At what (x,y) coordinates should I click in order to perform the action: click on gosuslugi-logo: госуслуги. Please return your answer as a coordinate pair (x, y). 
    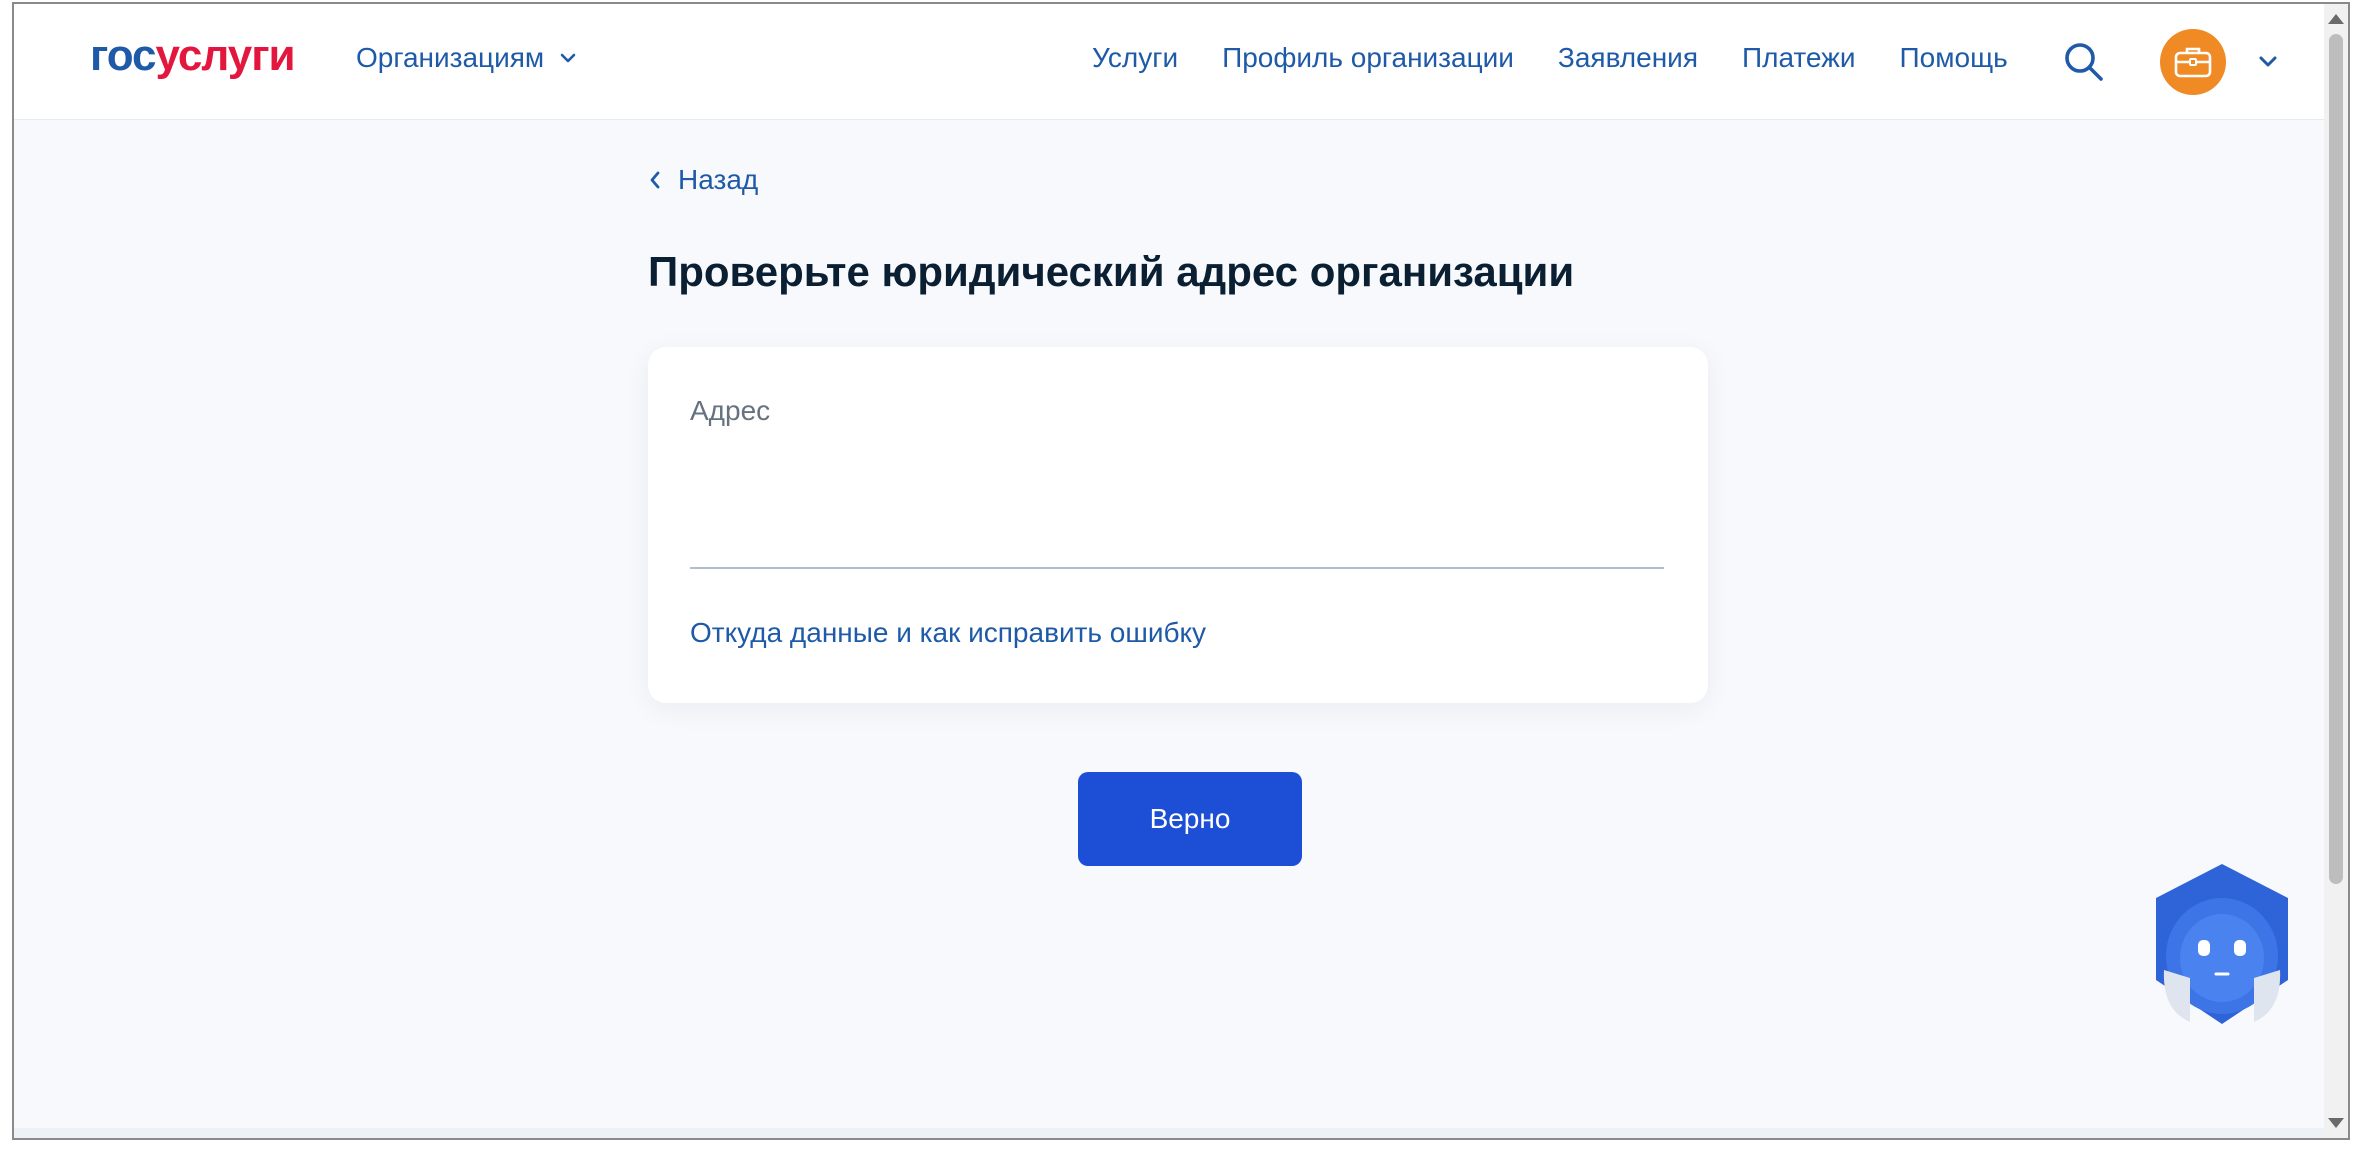
    Looking at the image, I should click on (193, 56).